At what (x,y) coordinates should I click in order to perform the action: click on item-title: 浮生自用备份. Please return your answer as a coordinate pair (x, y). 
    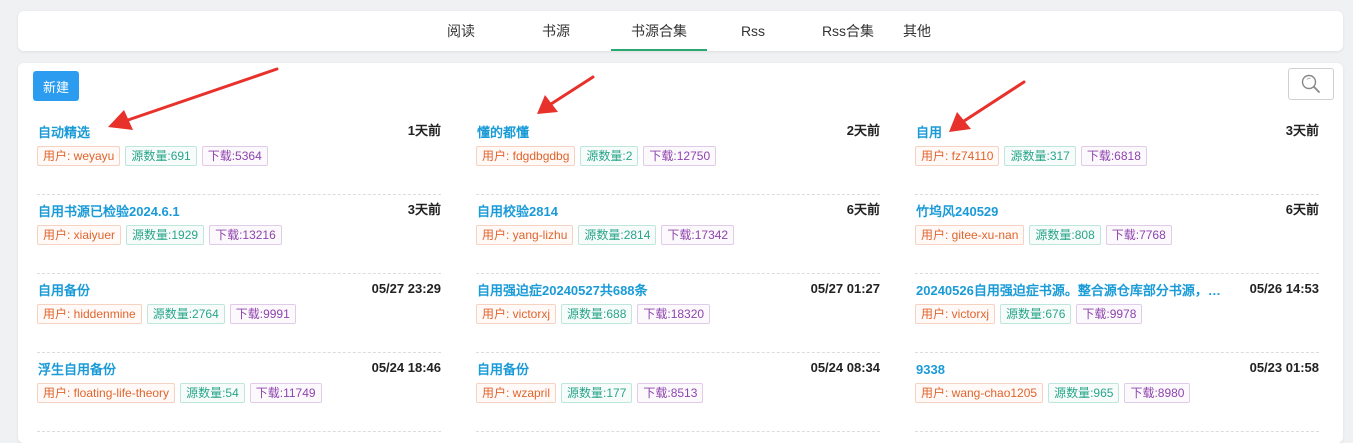
    Looking at the image, I should click on (77, 370).